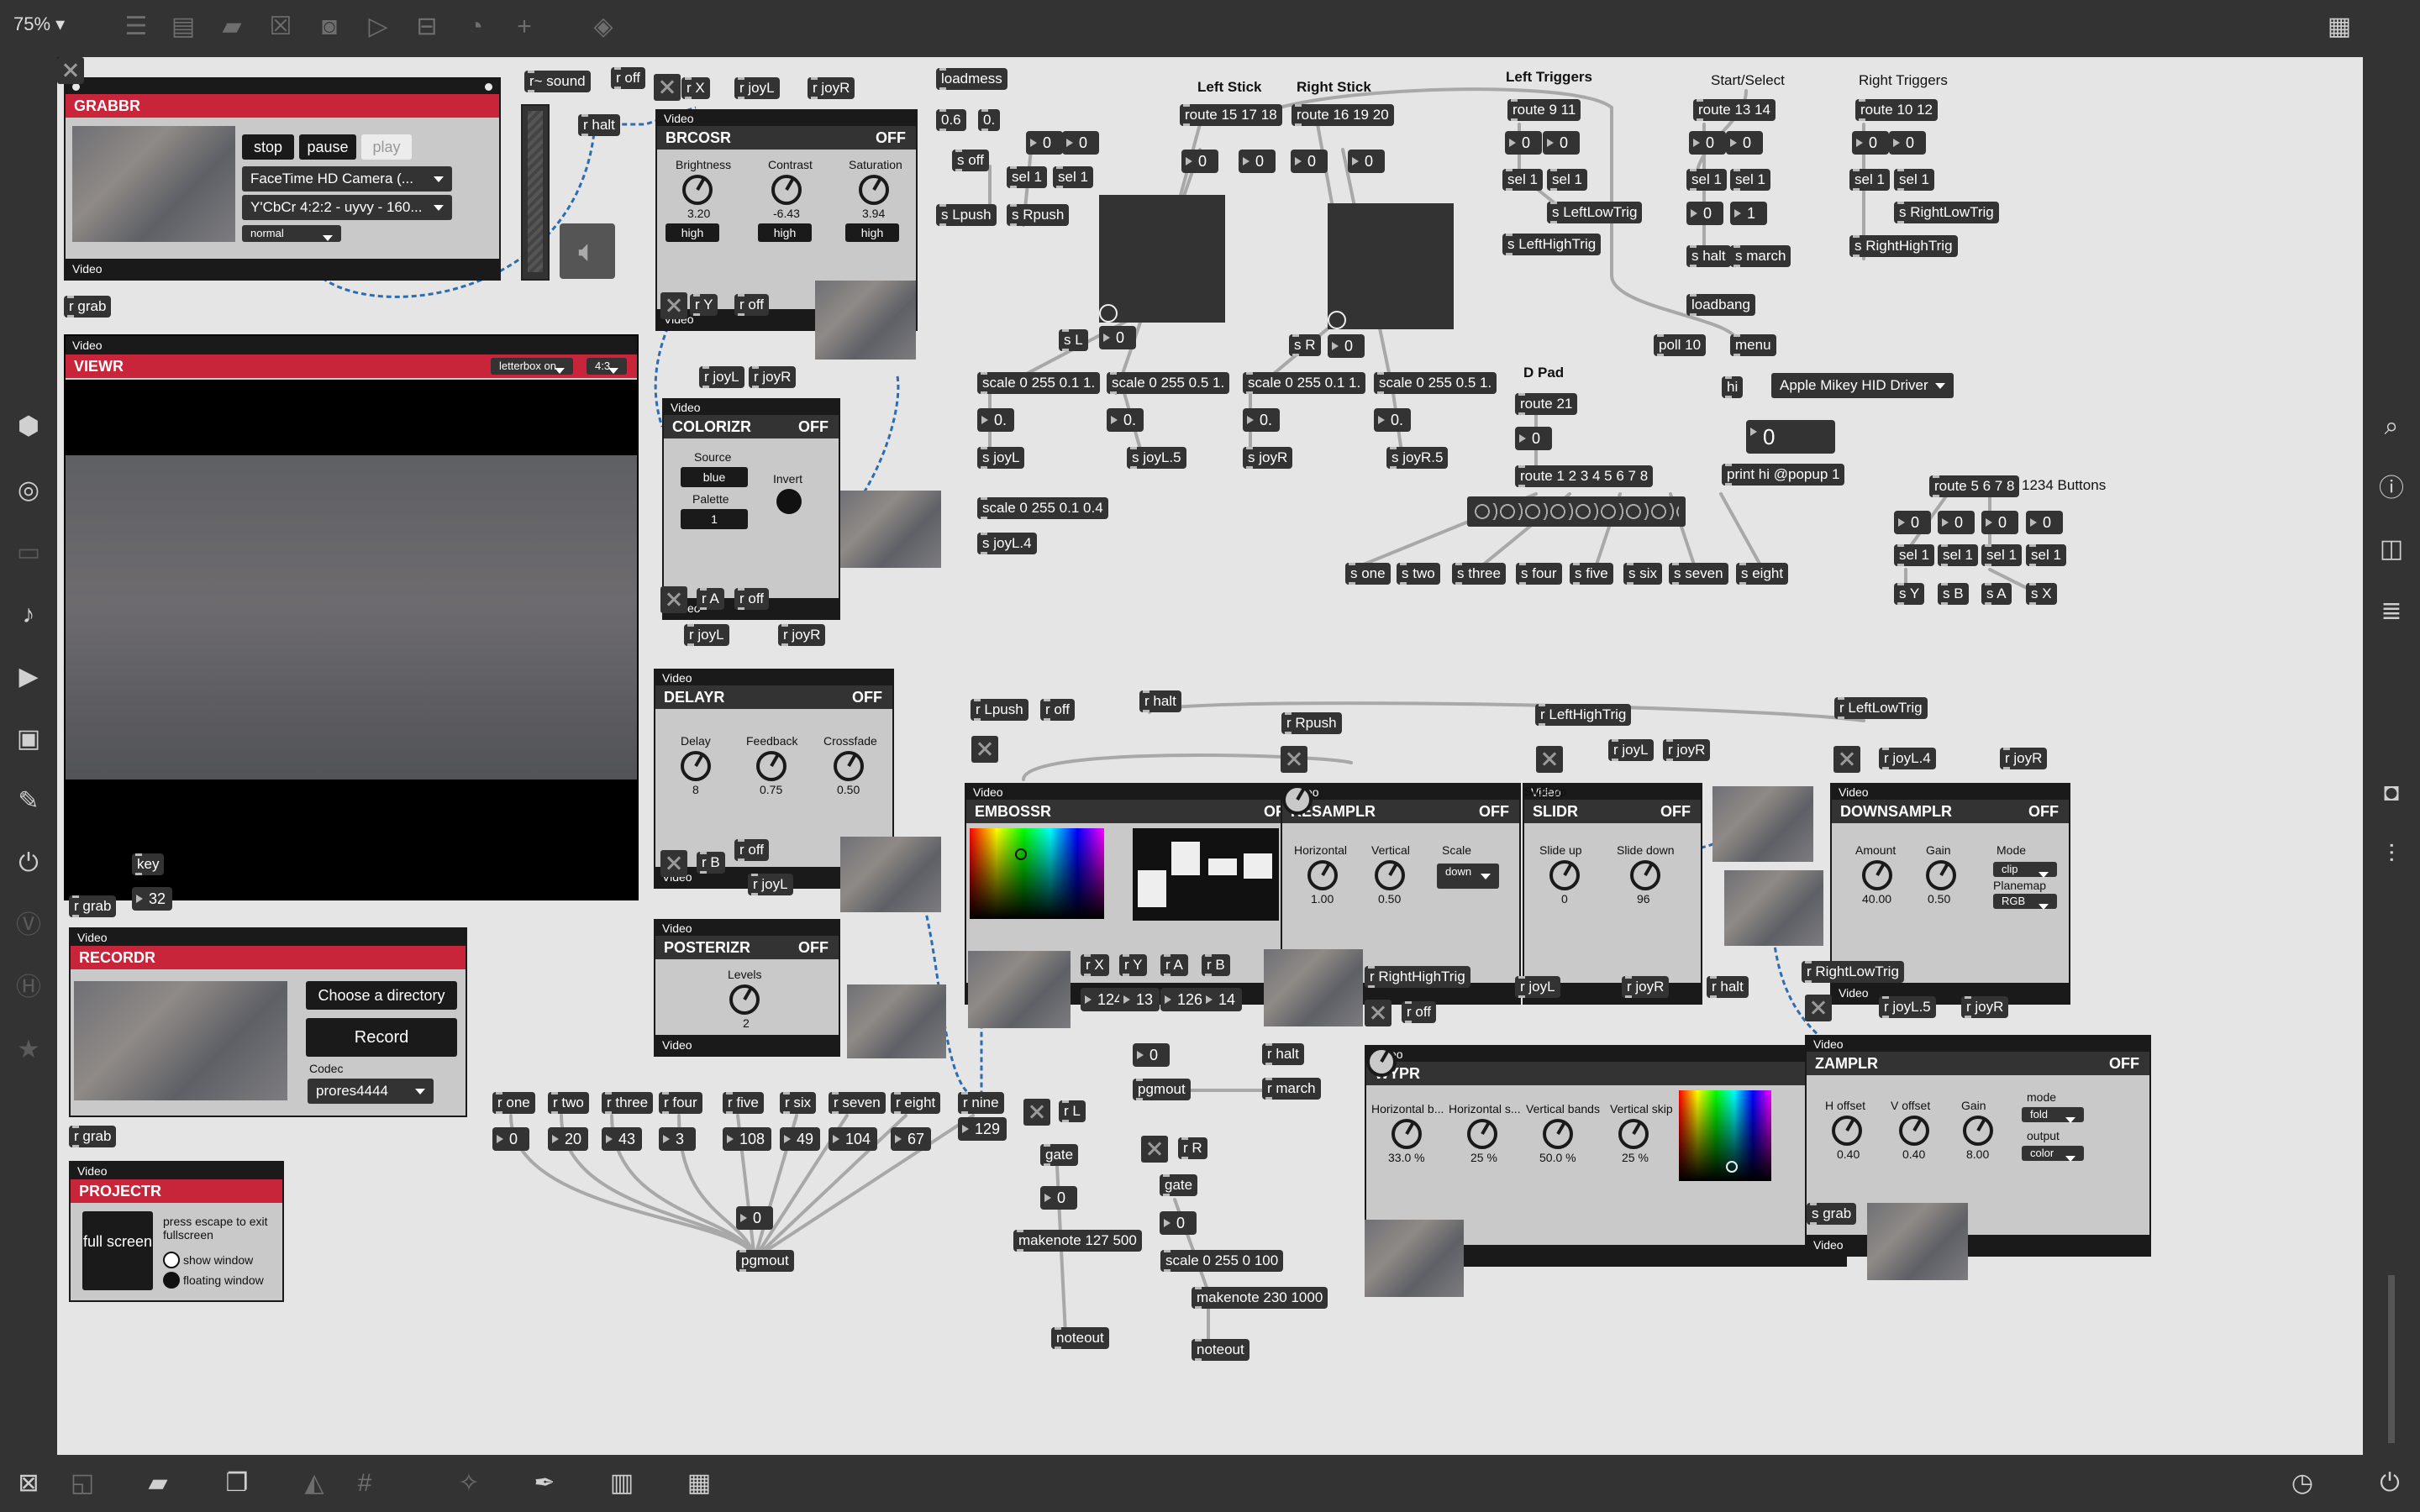 The image size is (2420, 1512). Describe the element at coordinates (771, 766) in the screenshot. I see `feedback-knob` at that location.